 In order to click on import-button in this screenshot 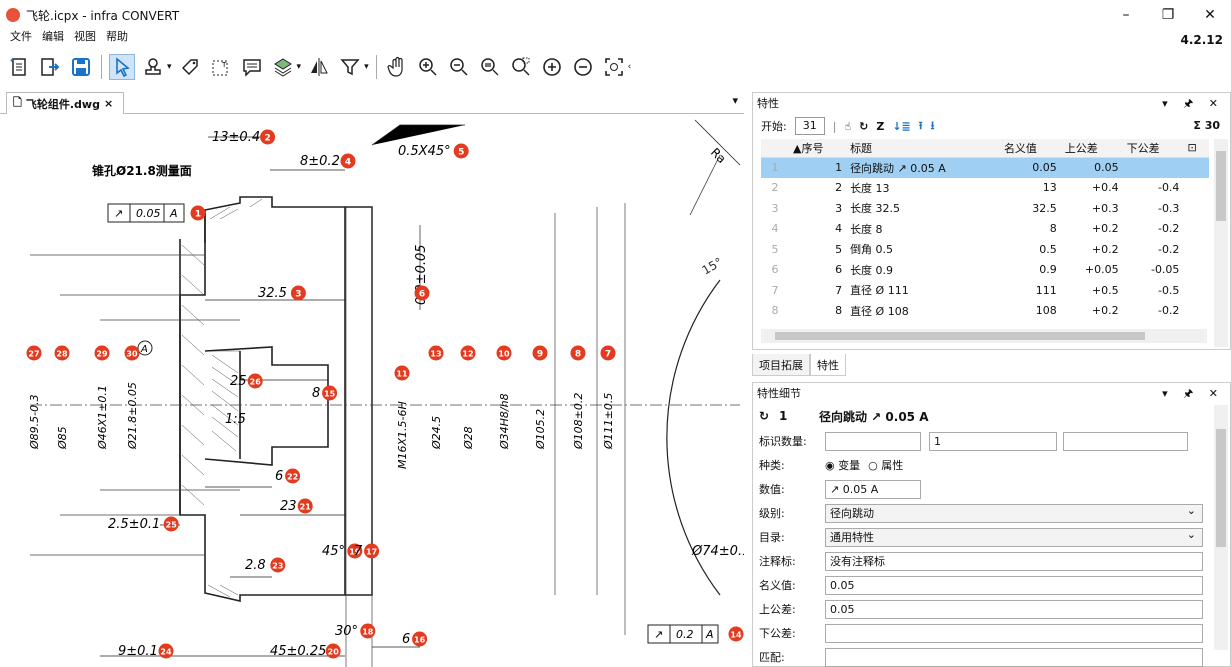, I will do `click(50, 67)`.